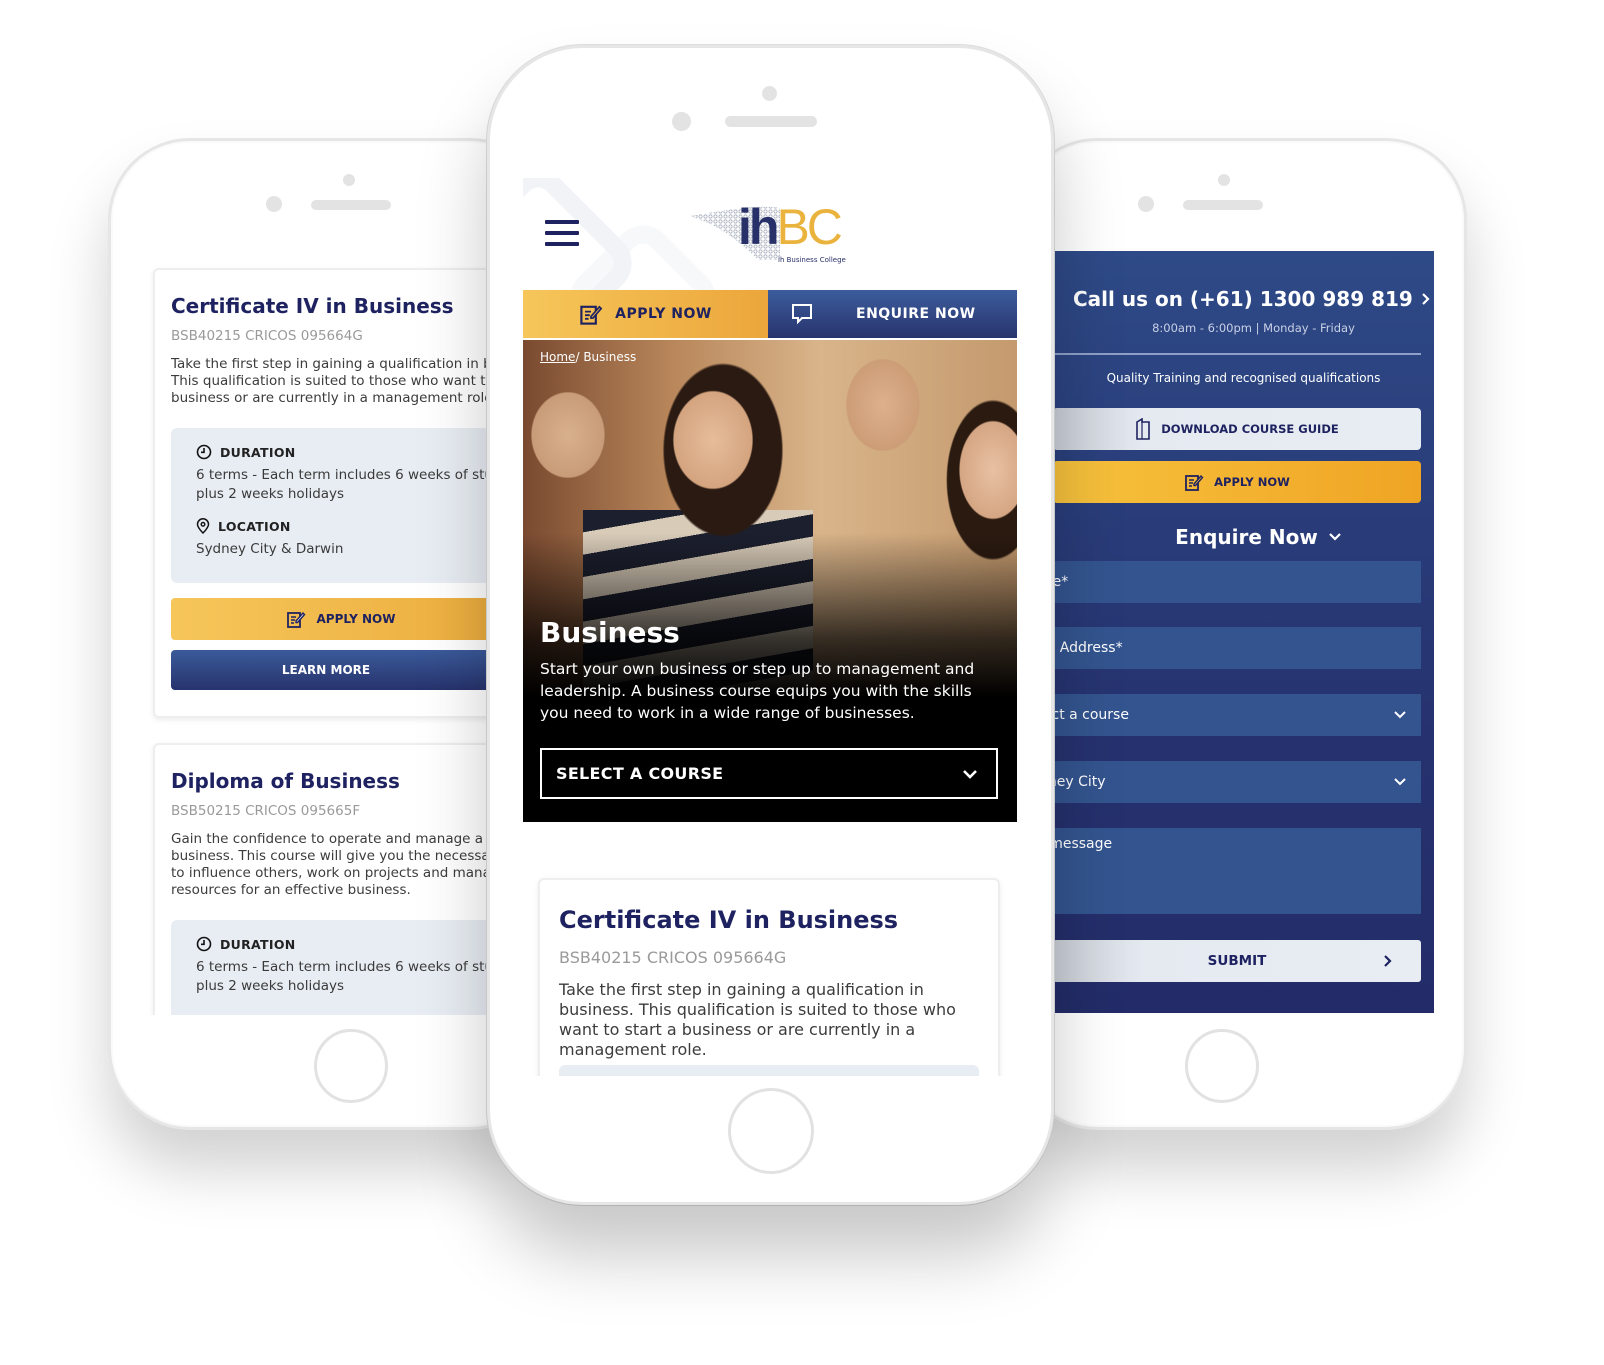 The height and width of the screenshot is (1365, 1604). I want to click on hamburger-menu-button, so click(562, 233).